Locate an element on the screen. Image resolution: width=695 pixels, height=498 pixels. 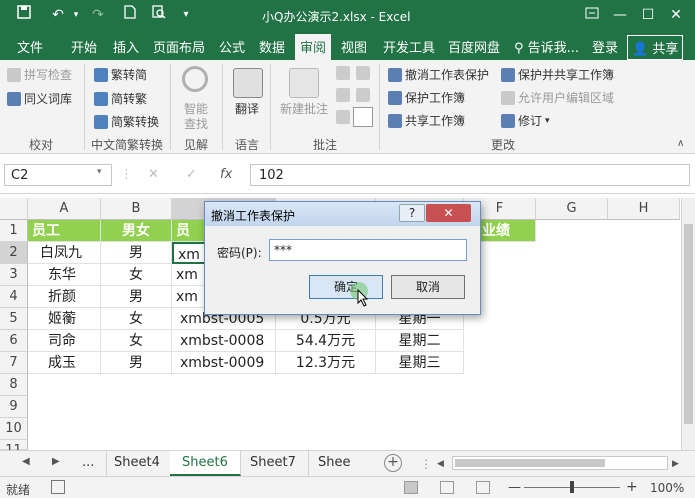
tab-formulas: 公式 is located at coordinates (232, 46).